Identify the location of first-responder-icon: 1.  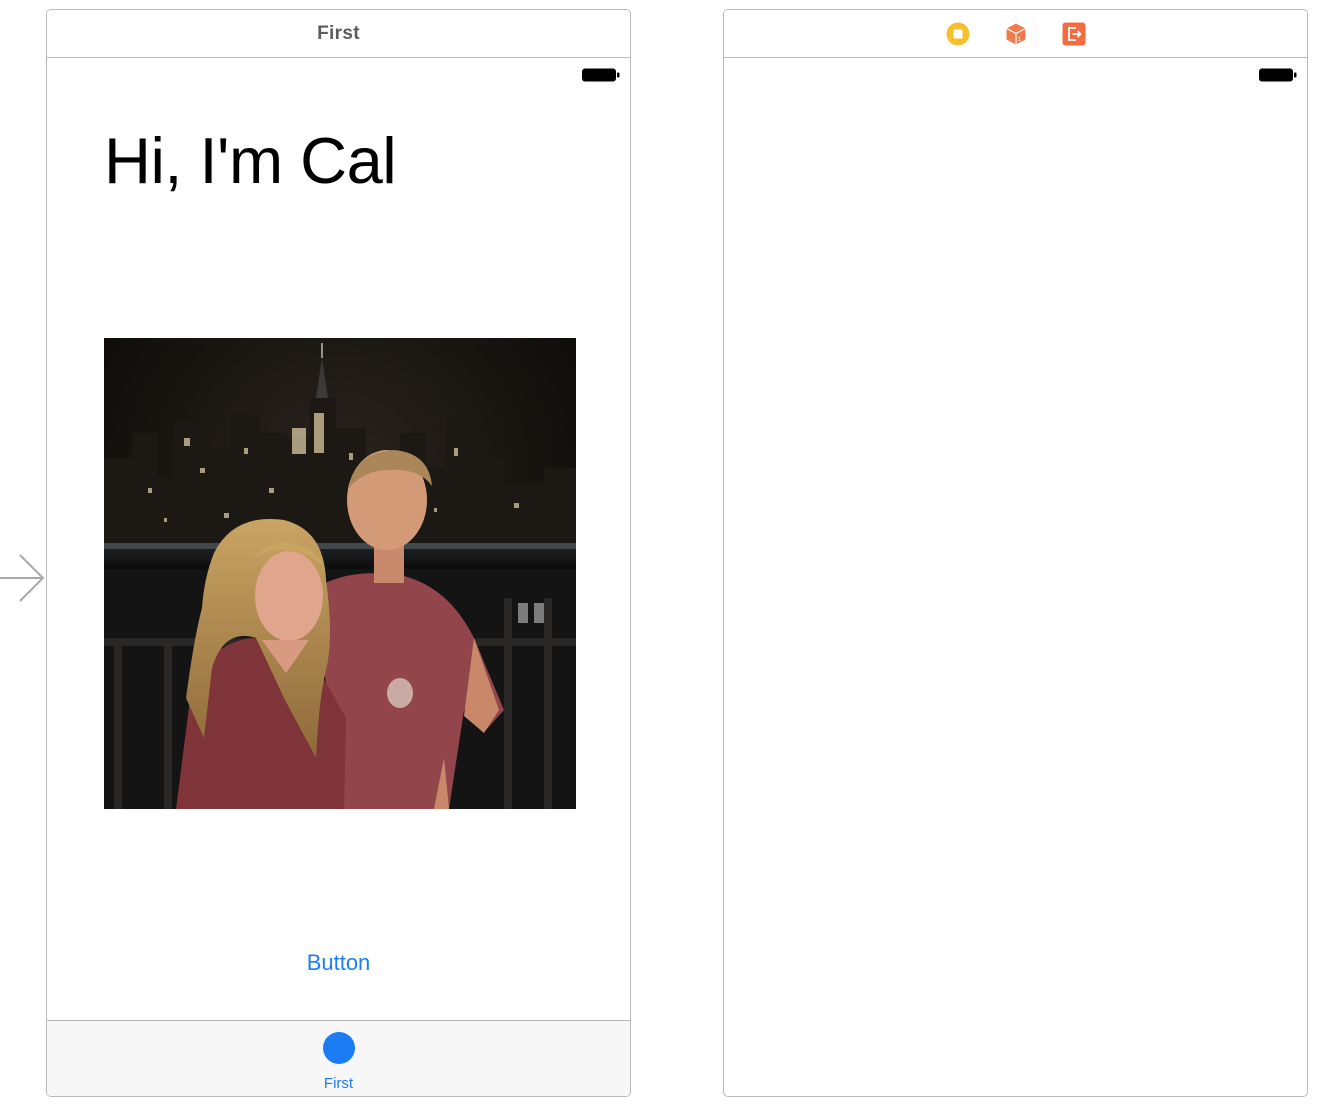
(1016, 34).